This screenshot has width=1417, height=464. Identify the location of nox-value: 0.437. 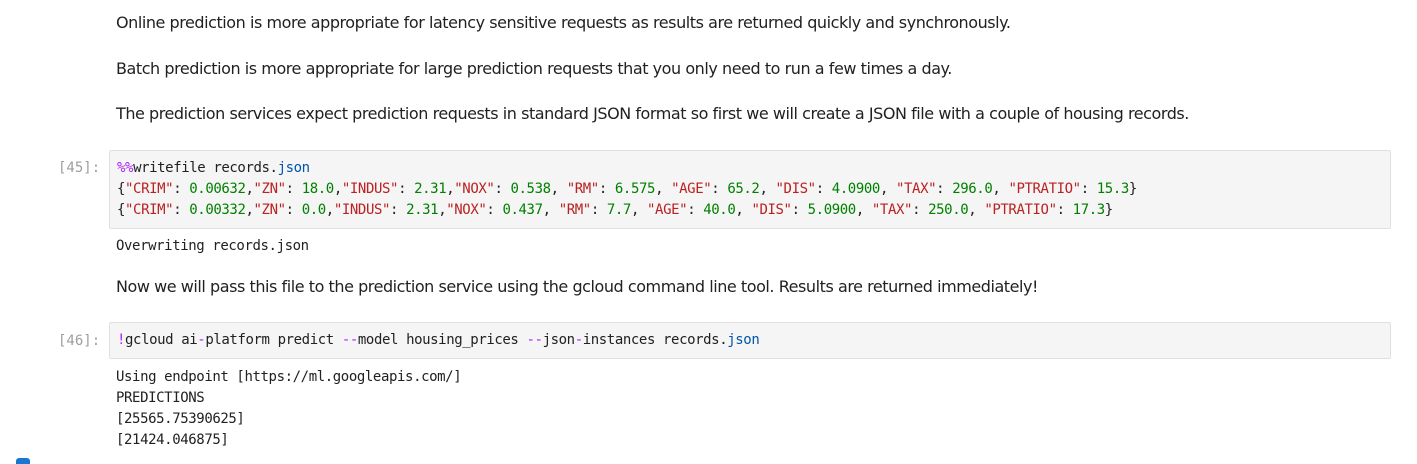
(522, 210).